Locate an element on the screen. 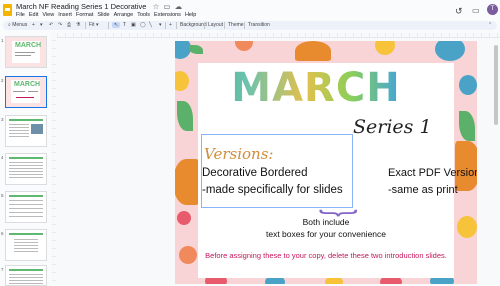 The image size is (500, 286). history-icon: ↺ is located at coordinates (459, 11).